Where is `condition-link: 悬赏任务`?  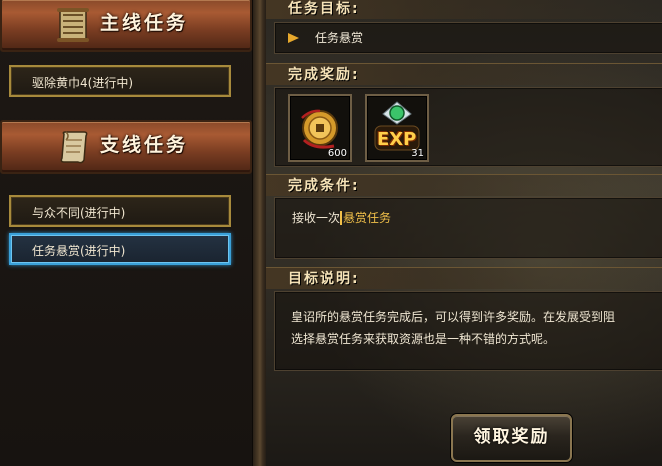
condition-link: 悬赏任务 is located at coordinates (366, 218).